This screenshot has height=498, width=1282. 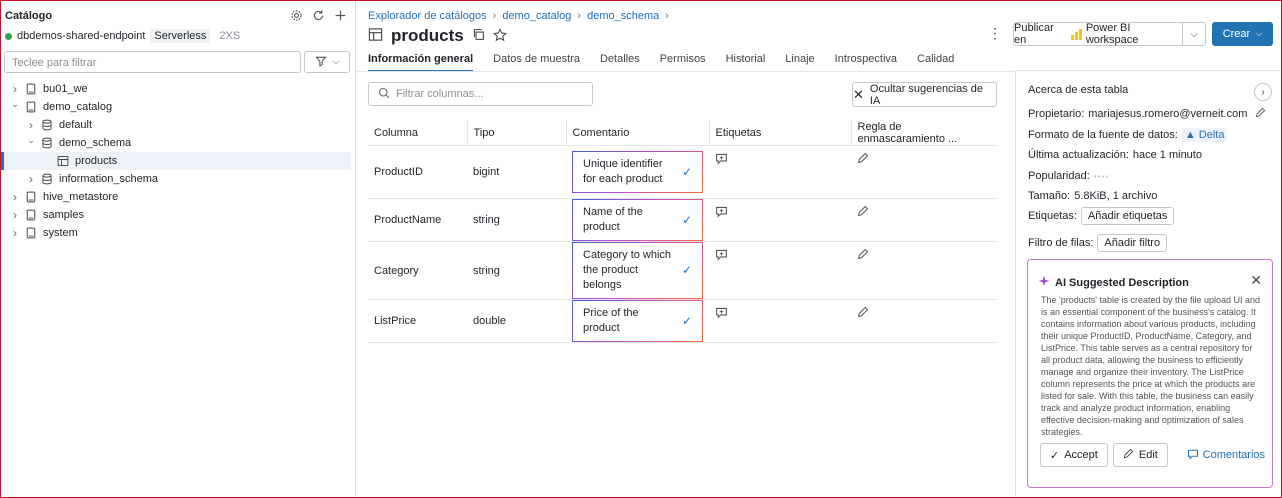 I want to click on sidebar-item-hive-metastore: › hive_metastore, so click(x=176, y=197).